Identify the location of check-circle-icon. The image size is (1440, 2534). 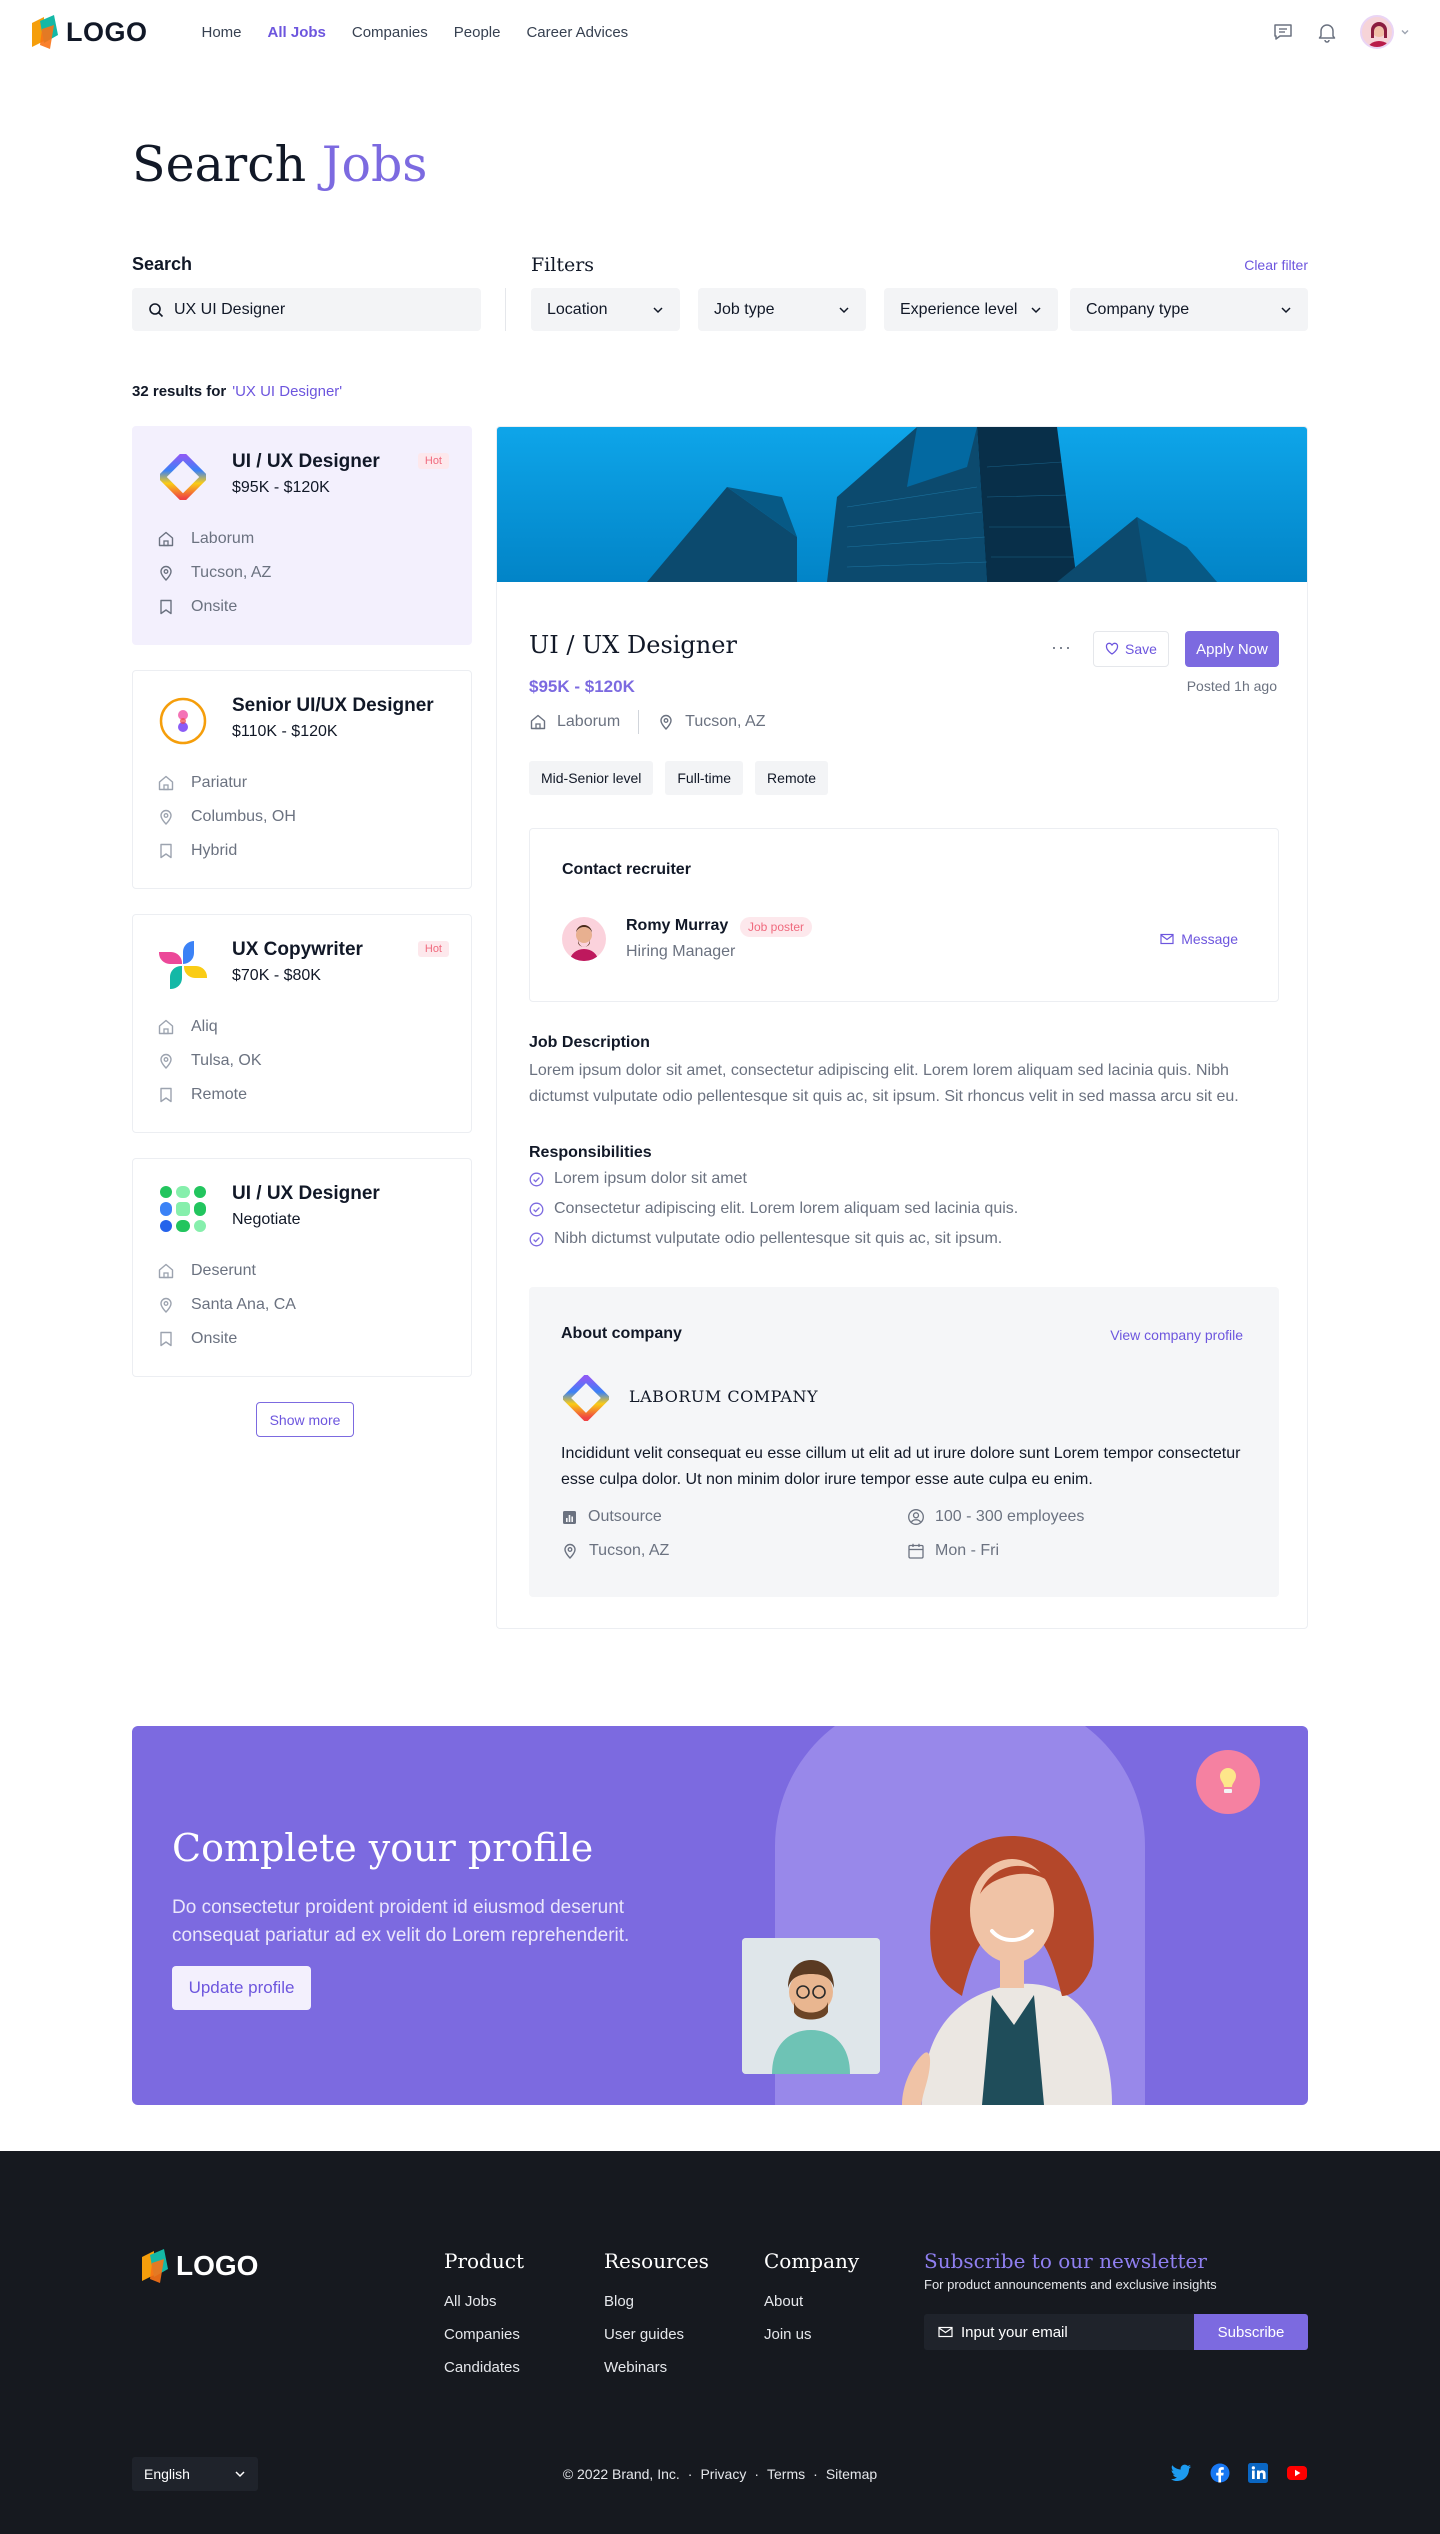
(536, 1209).